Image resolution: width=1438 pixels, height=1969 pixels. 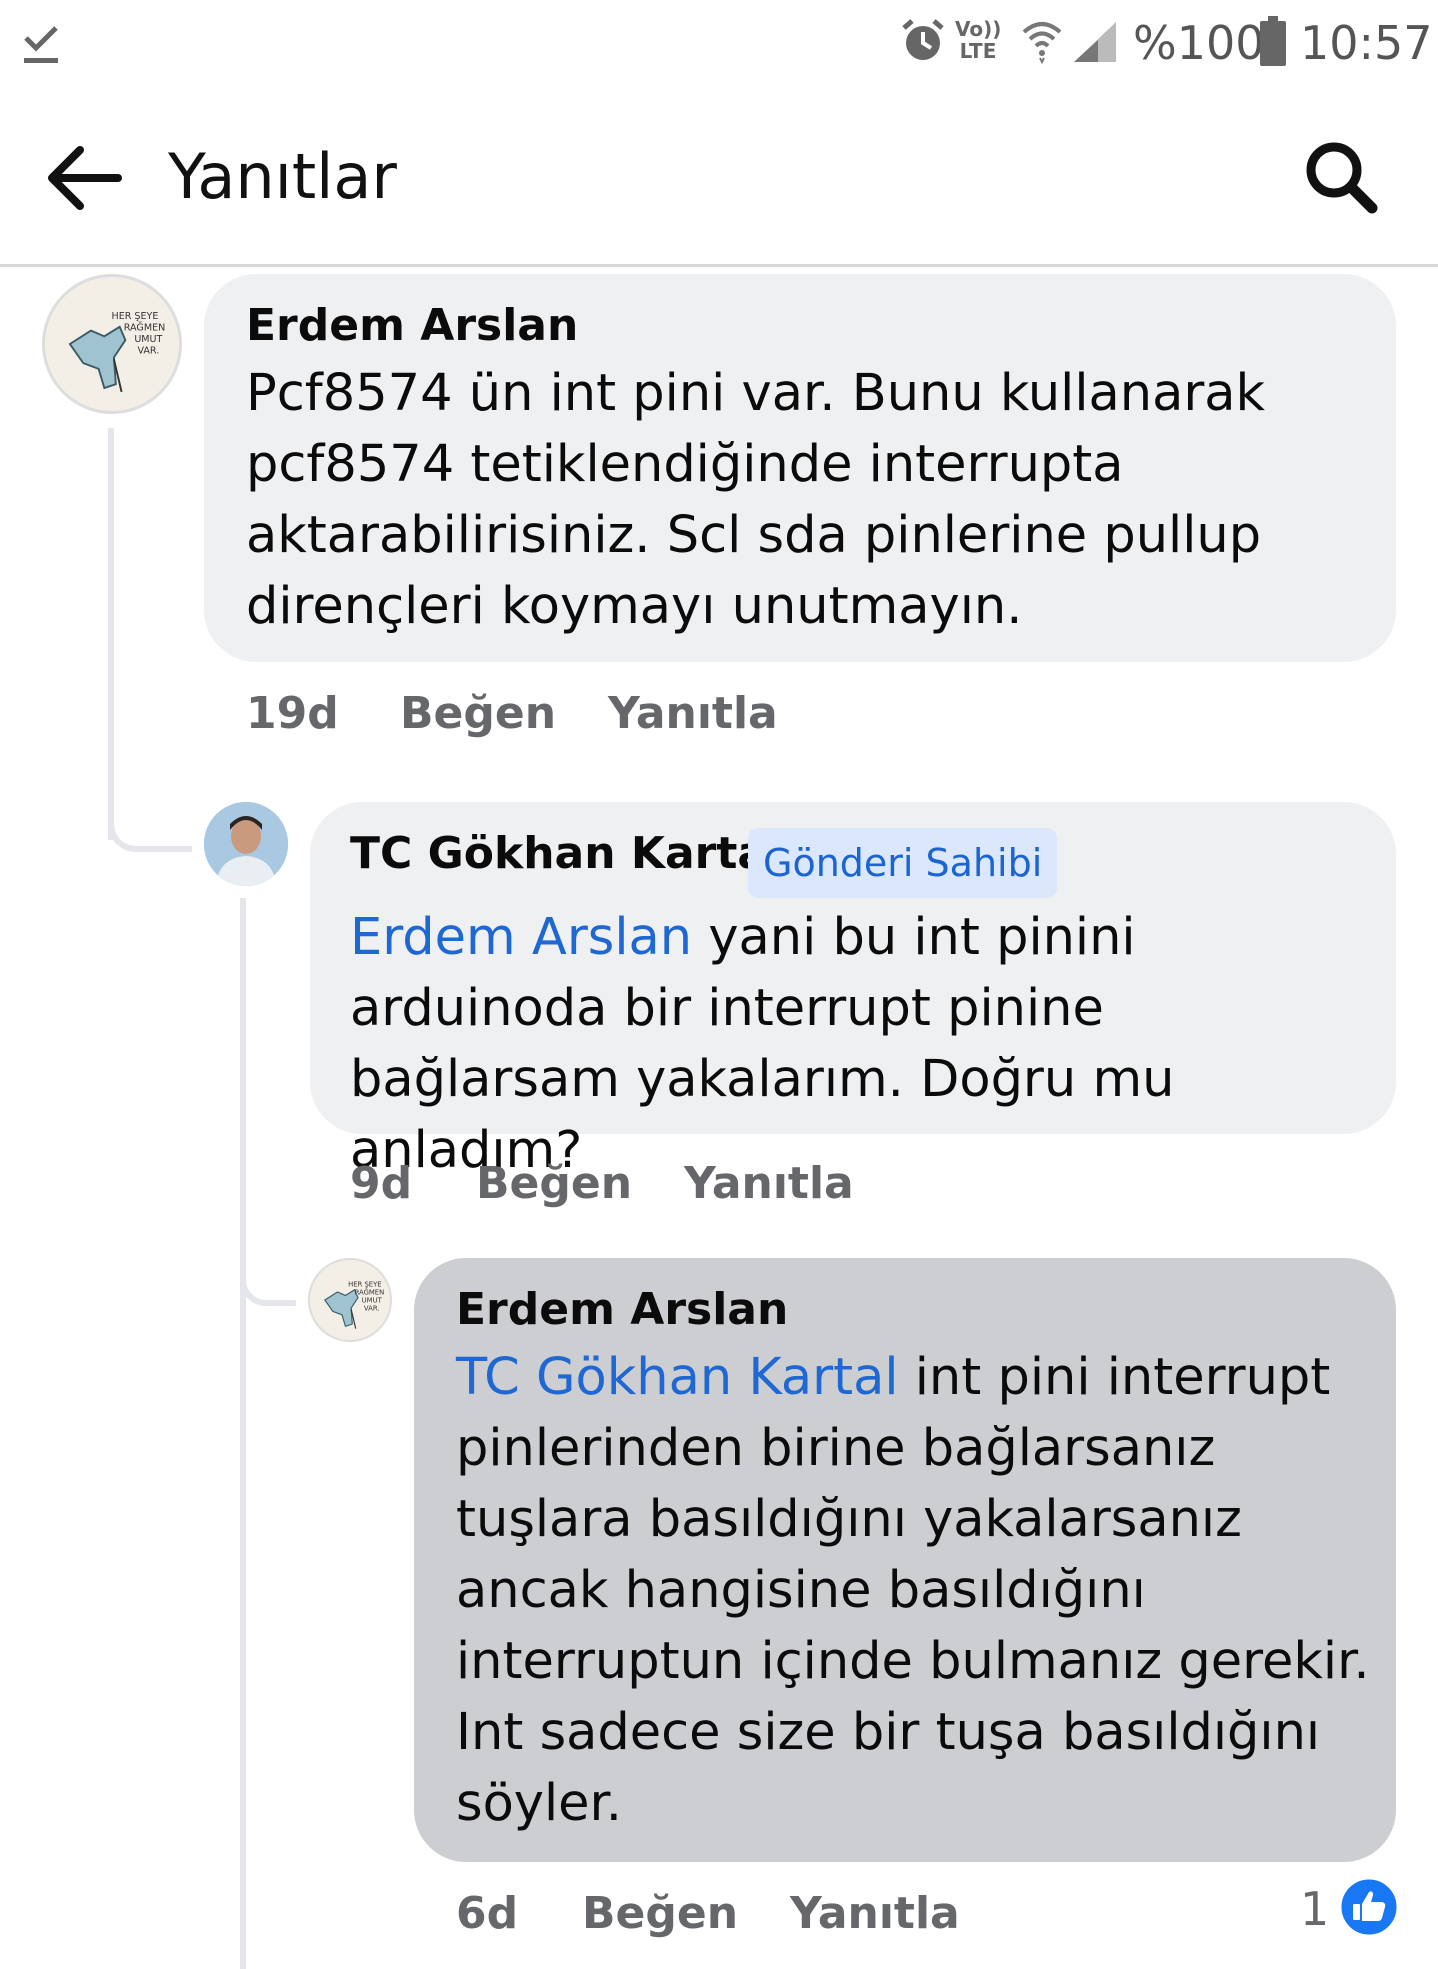 I want to click on profile-photo-icon, so click(x=246, y=844).